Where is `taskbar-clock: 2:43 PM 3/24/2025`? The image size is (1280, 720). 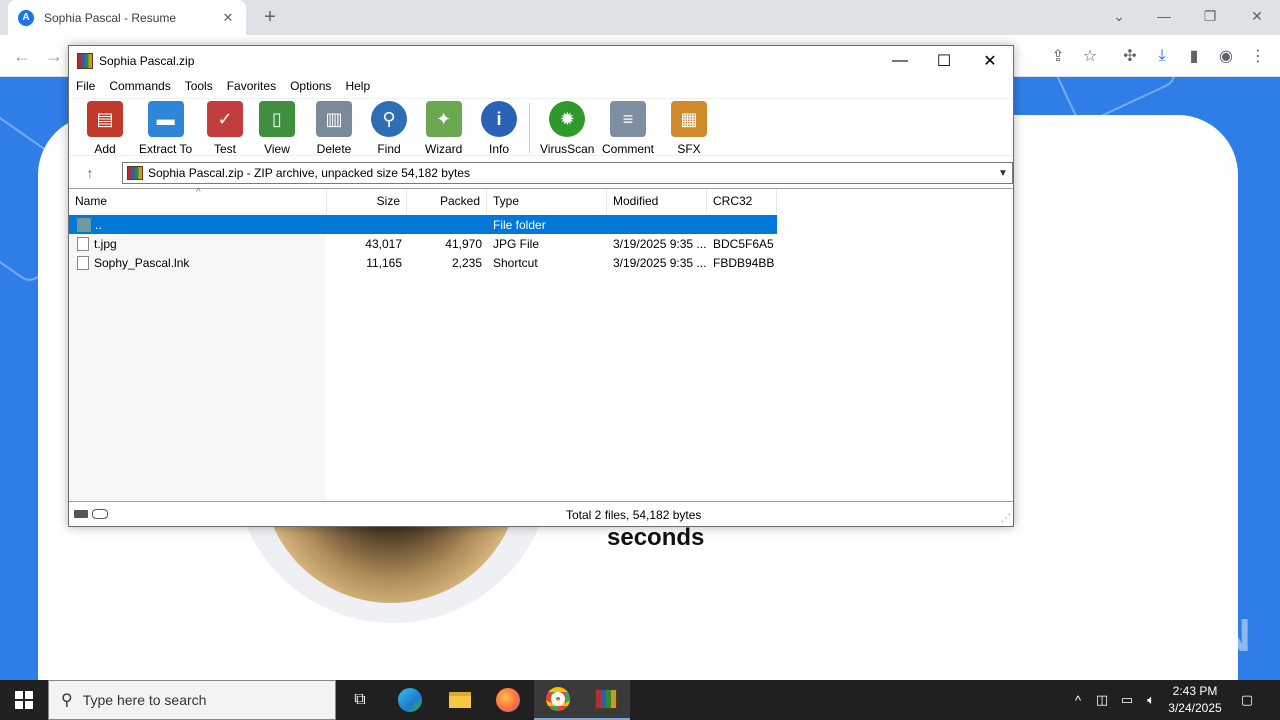 taskbar-clock: 2:43 PM 3/24/2025 is located at coordinates (1195, 700).